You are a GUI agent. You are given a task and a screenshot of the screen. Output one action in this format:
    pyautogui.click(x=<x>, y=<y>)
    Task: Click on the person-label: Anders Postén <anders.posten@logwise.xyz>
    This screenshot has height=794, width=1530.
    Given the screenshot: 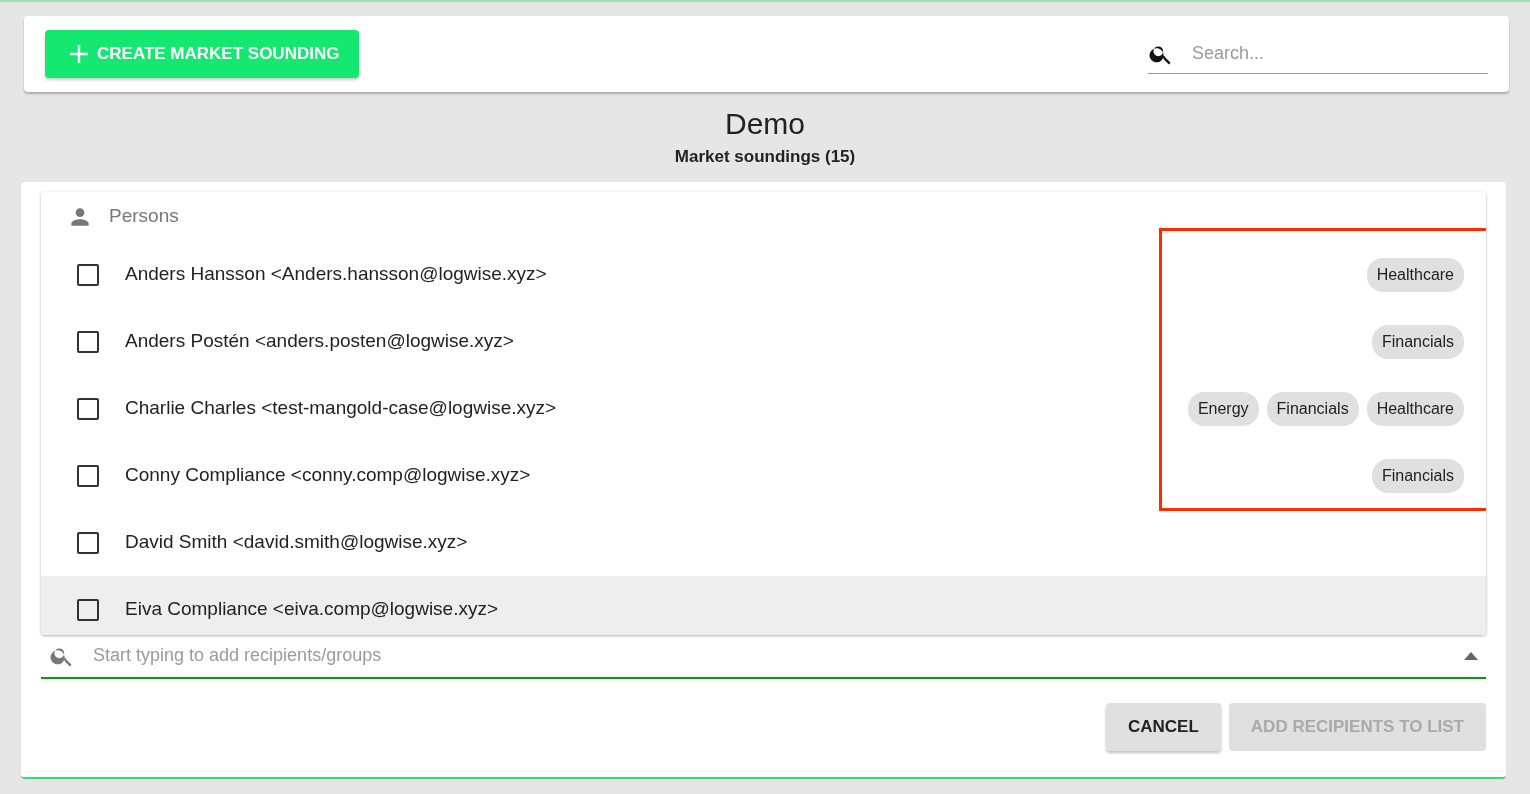 What is the action you would take?
    pyautogui.click(x=319, y=341)
    